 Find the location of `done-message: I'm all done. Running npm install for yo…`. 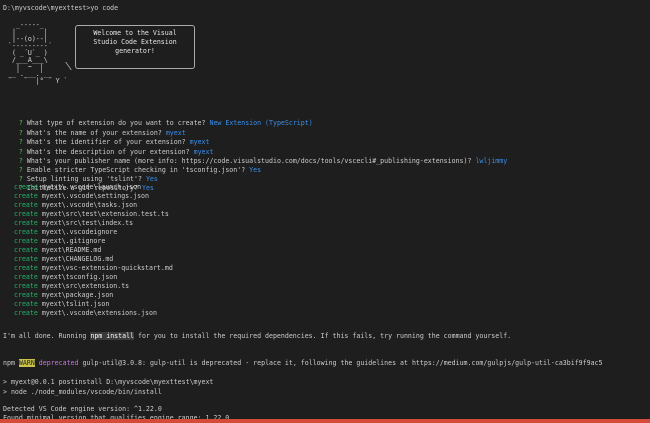

done-message: I'm all done. Running npm install for yo… is located at coordinates (257, 336).